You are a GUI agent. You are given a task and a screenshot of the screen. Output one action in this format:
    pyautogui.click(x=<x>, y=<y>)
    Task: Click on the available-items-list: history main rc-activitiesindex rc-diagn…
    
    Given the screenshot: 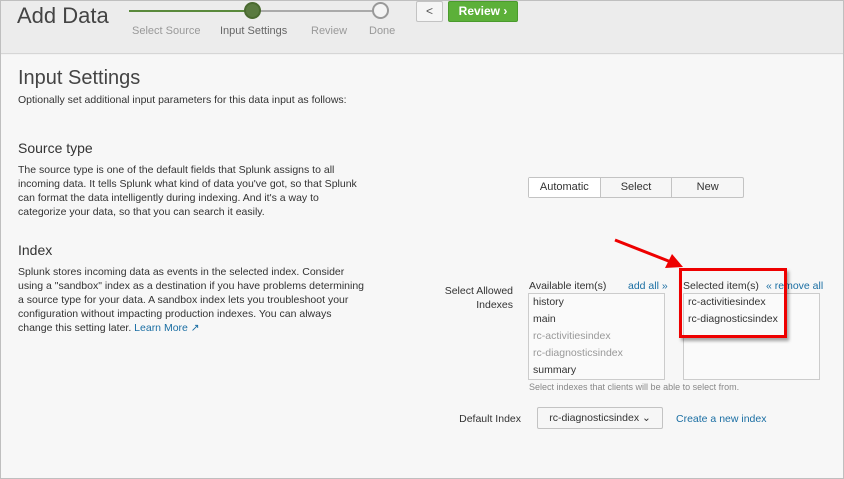 What is the action you would take?
    pyautogui.click(x=596, y=336)
    